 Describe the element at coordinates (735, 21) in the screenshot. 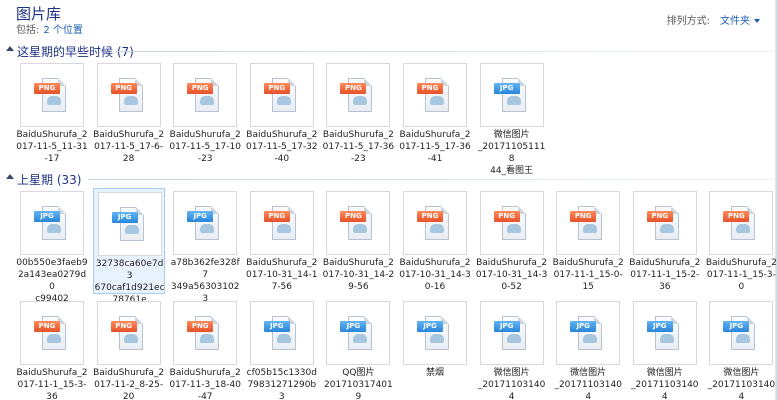

I see `arrange-by-value: 文件夹` at that location.